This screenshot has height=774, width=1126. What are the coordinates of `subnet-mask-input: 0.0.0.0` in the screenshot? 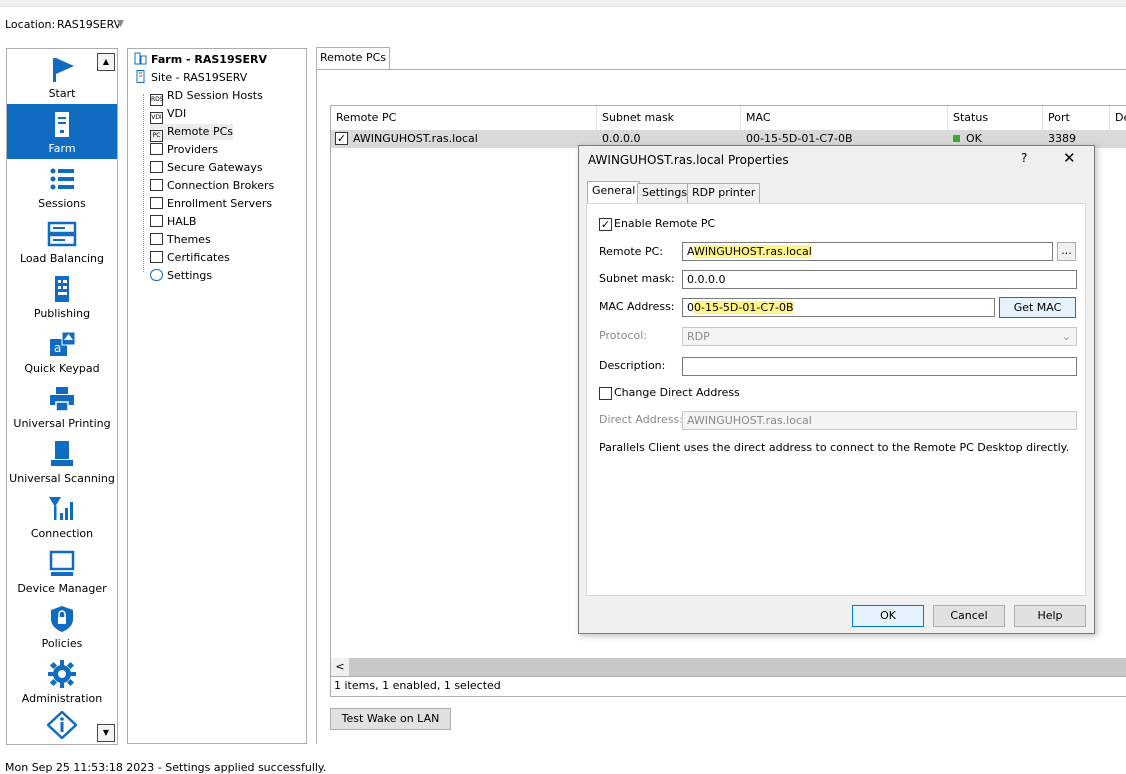 It's located at (879, 279).